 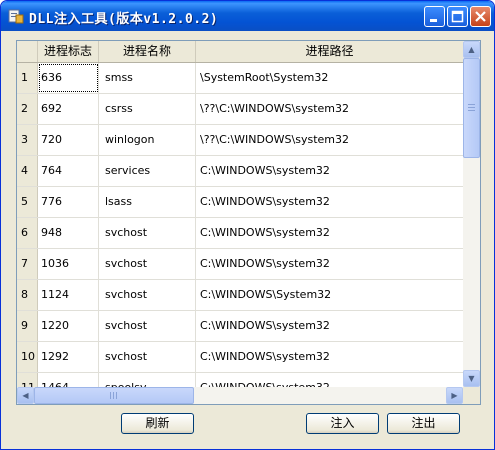 What do you see at coordinates (27, 295) in the screenshot?
I see `row-number: 8` at bounding box center [27, 295].